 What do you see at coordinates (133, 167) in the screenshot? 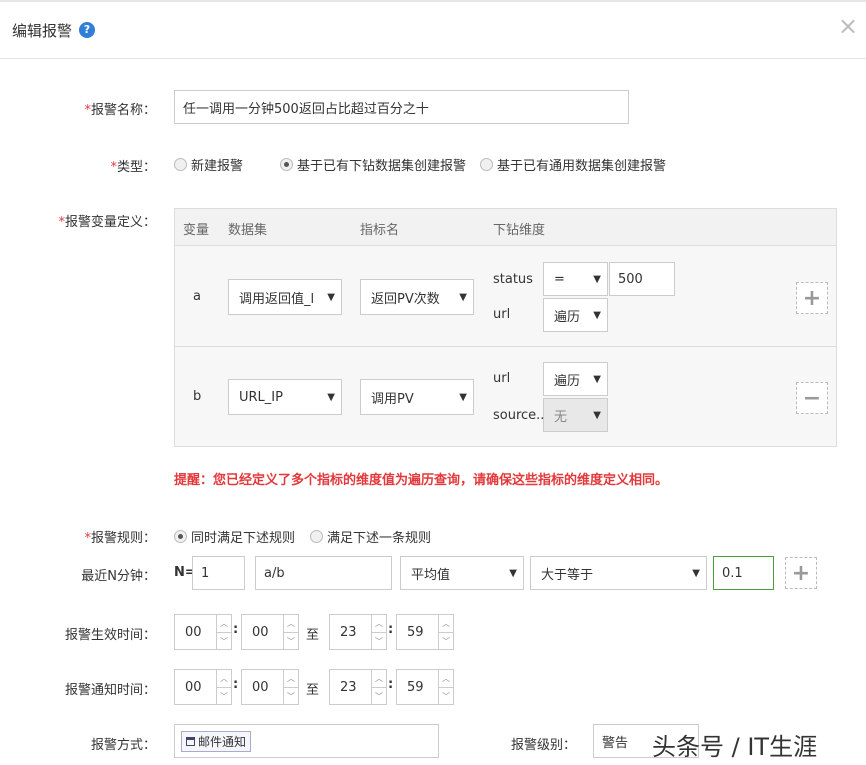
I see `type-label: *类型：` at bounding box center [133, 167].